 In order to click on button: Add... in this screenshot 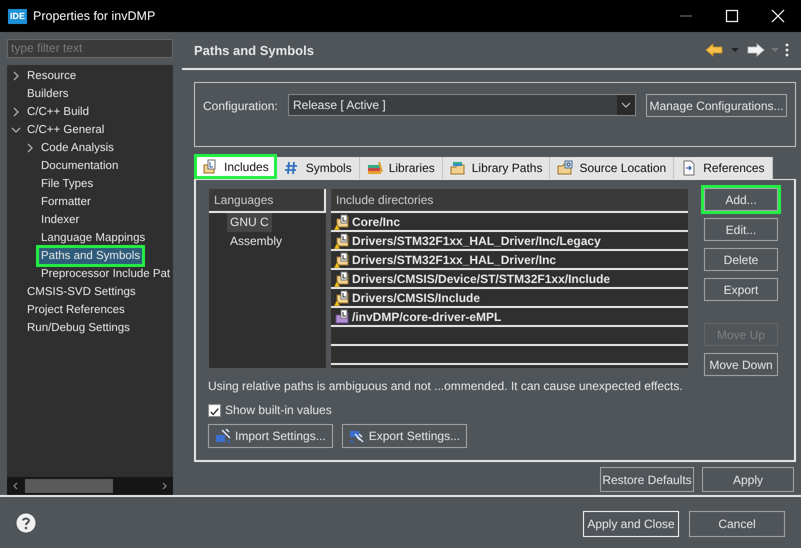, I will do `click(741, 199)`.